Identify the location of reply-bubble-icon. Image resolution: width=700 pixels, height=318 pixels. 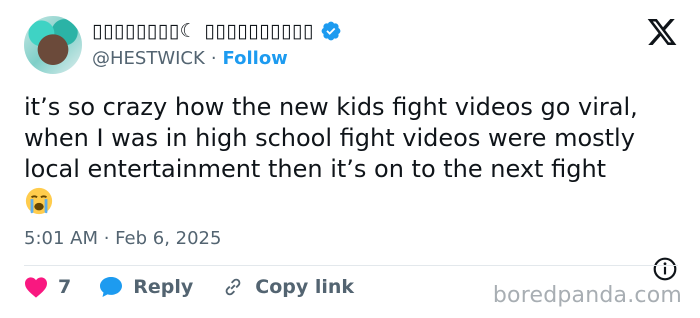
(111, 287).